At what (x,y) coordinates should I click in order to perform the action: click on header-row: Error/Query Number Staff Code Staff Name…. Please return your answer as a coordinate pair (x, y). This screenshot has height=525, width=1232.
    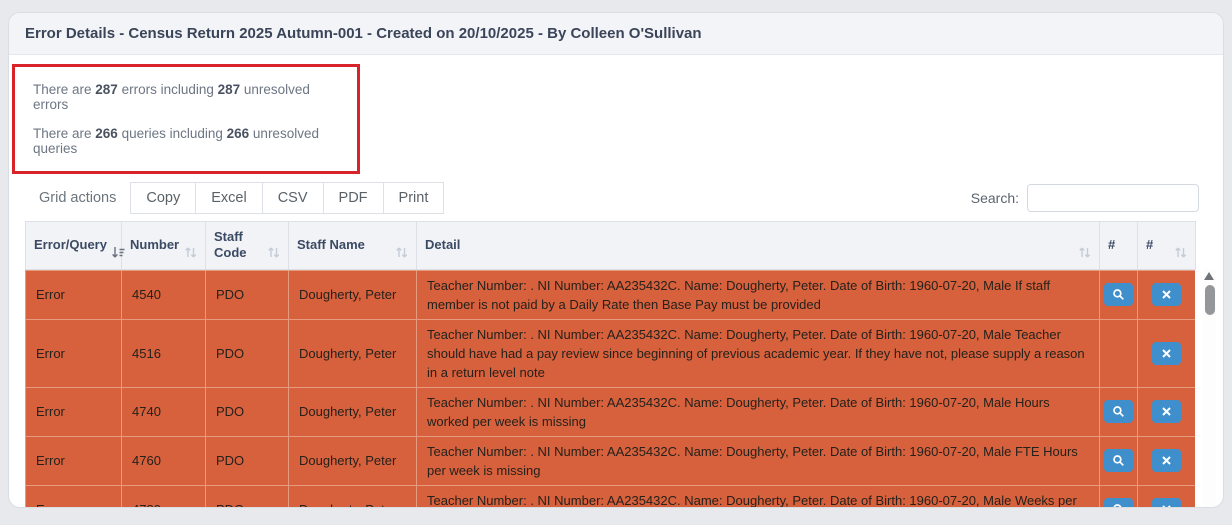
    Looking at the image, I should click on (610, 245).